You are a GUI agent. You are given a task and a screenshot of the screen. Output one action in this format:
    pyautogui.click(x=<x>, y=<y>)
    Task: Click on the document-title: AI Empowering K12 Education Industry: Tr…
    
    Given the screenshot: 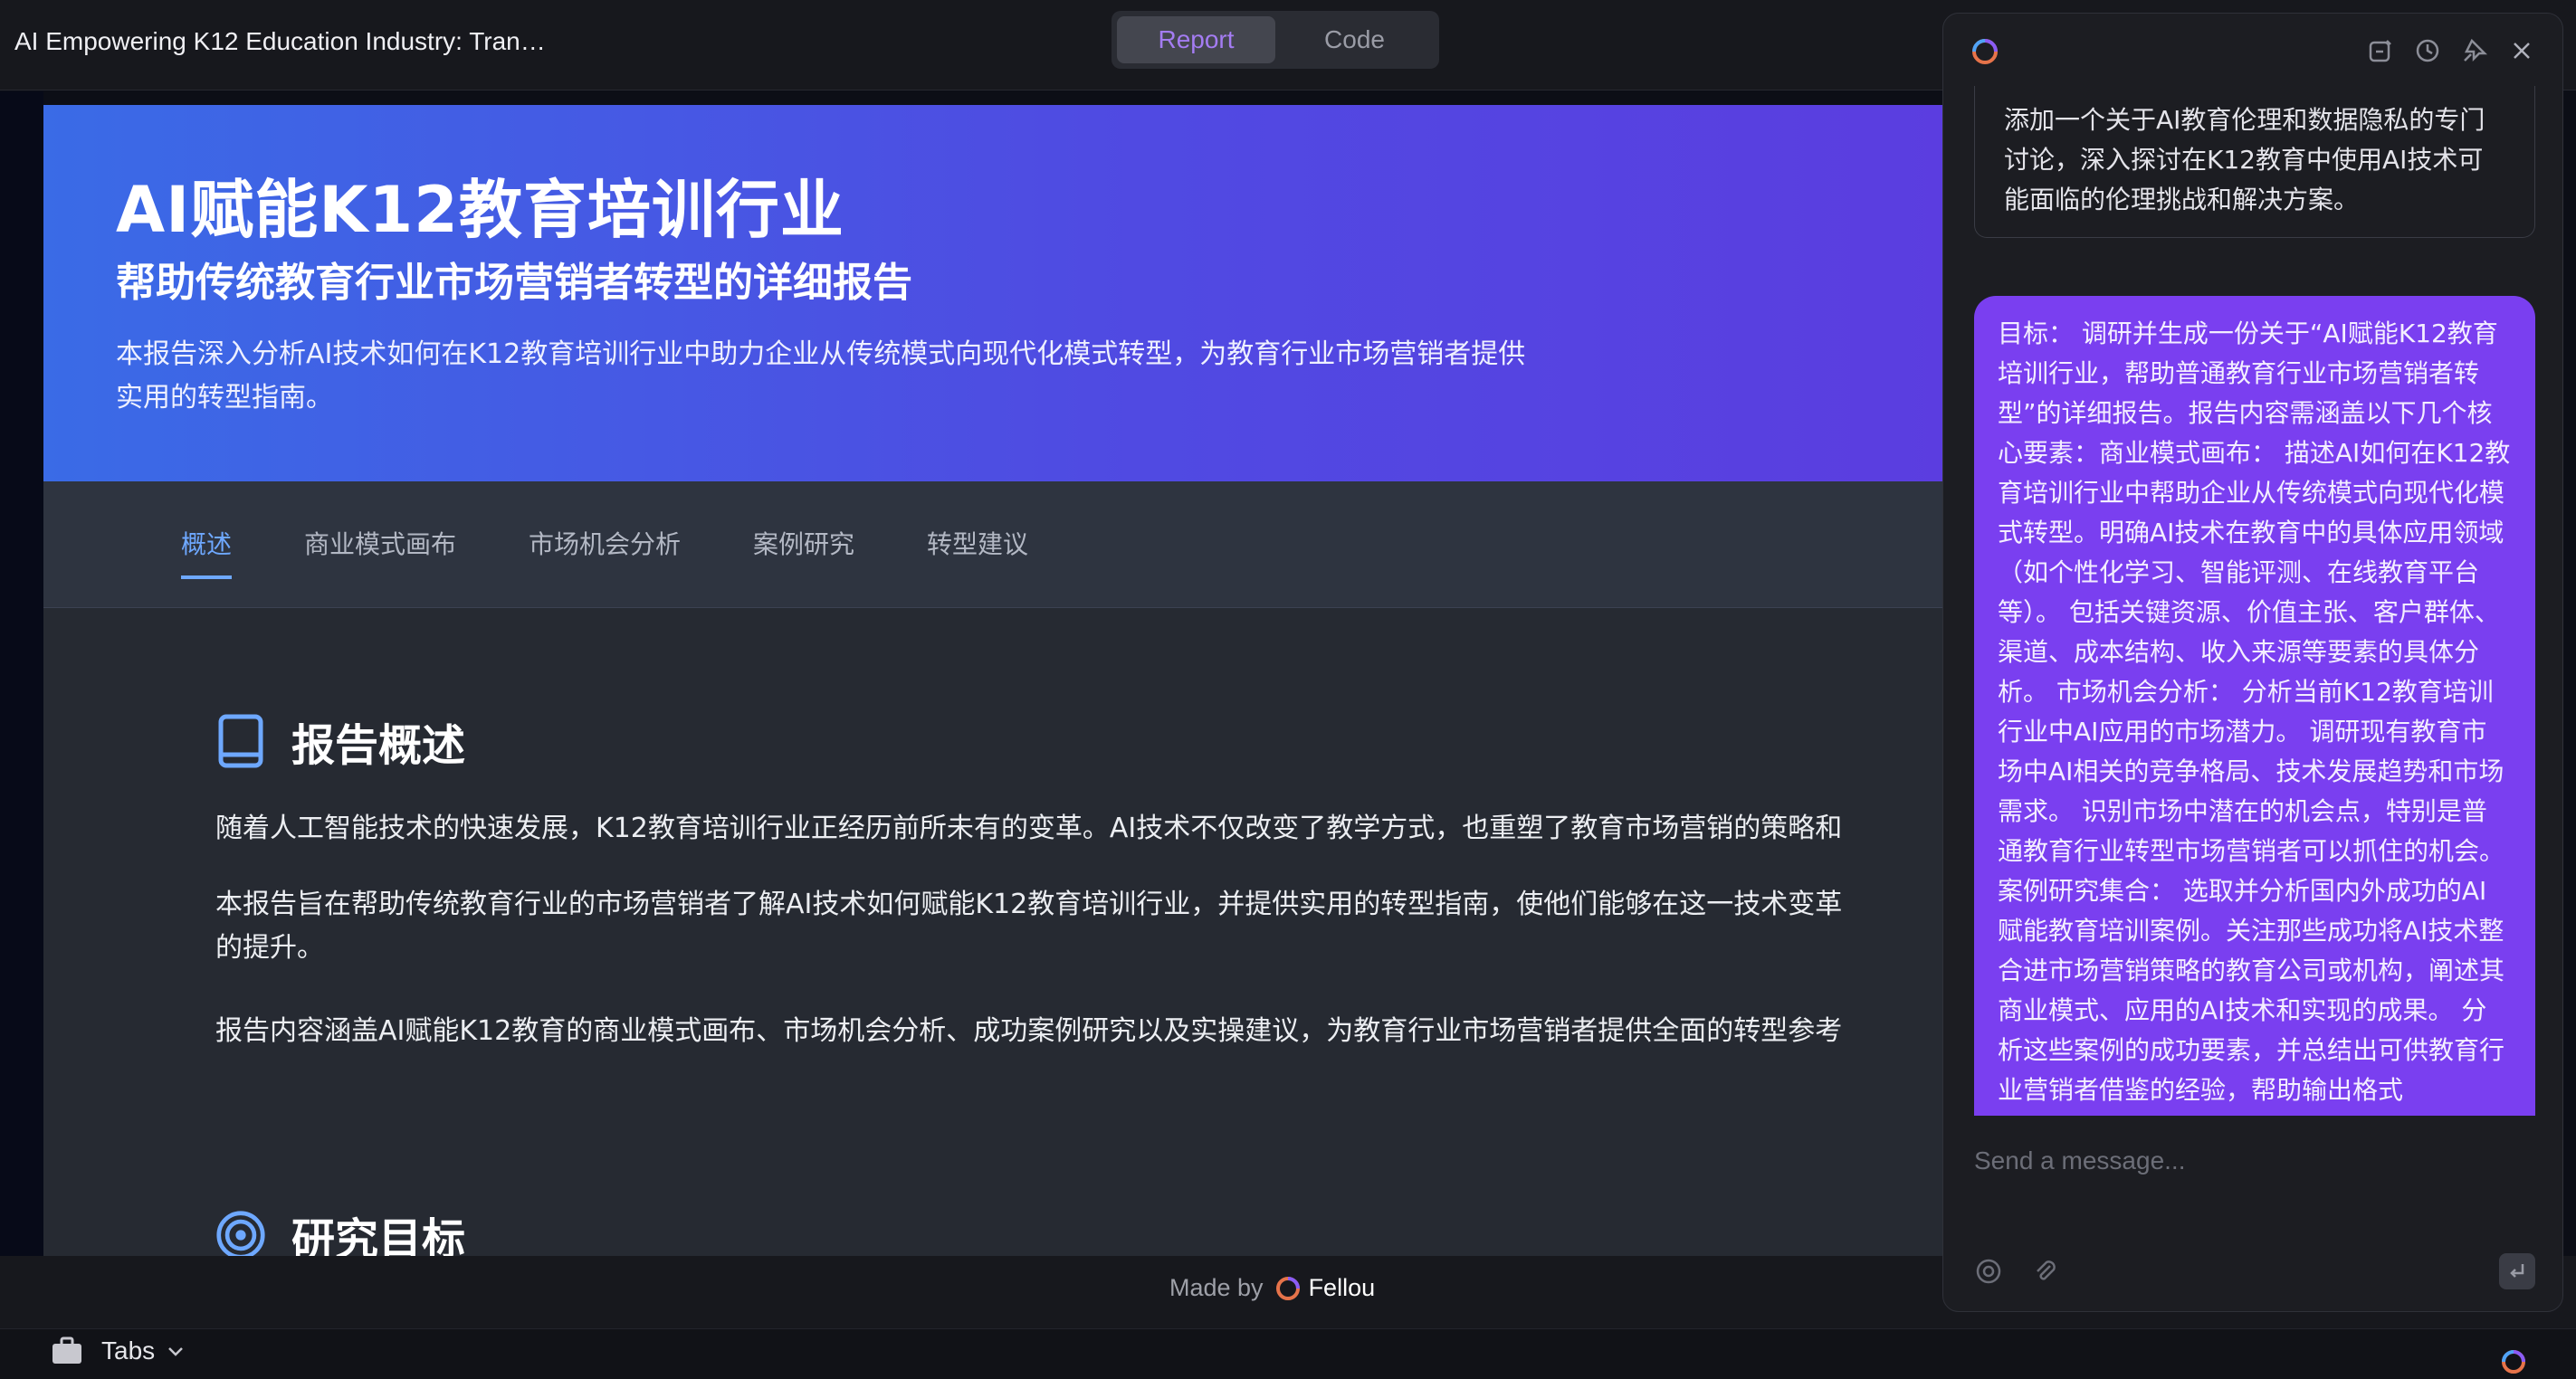 What is the action you would take?
    pyautogui.click(x=280, y=41)
    